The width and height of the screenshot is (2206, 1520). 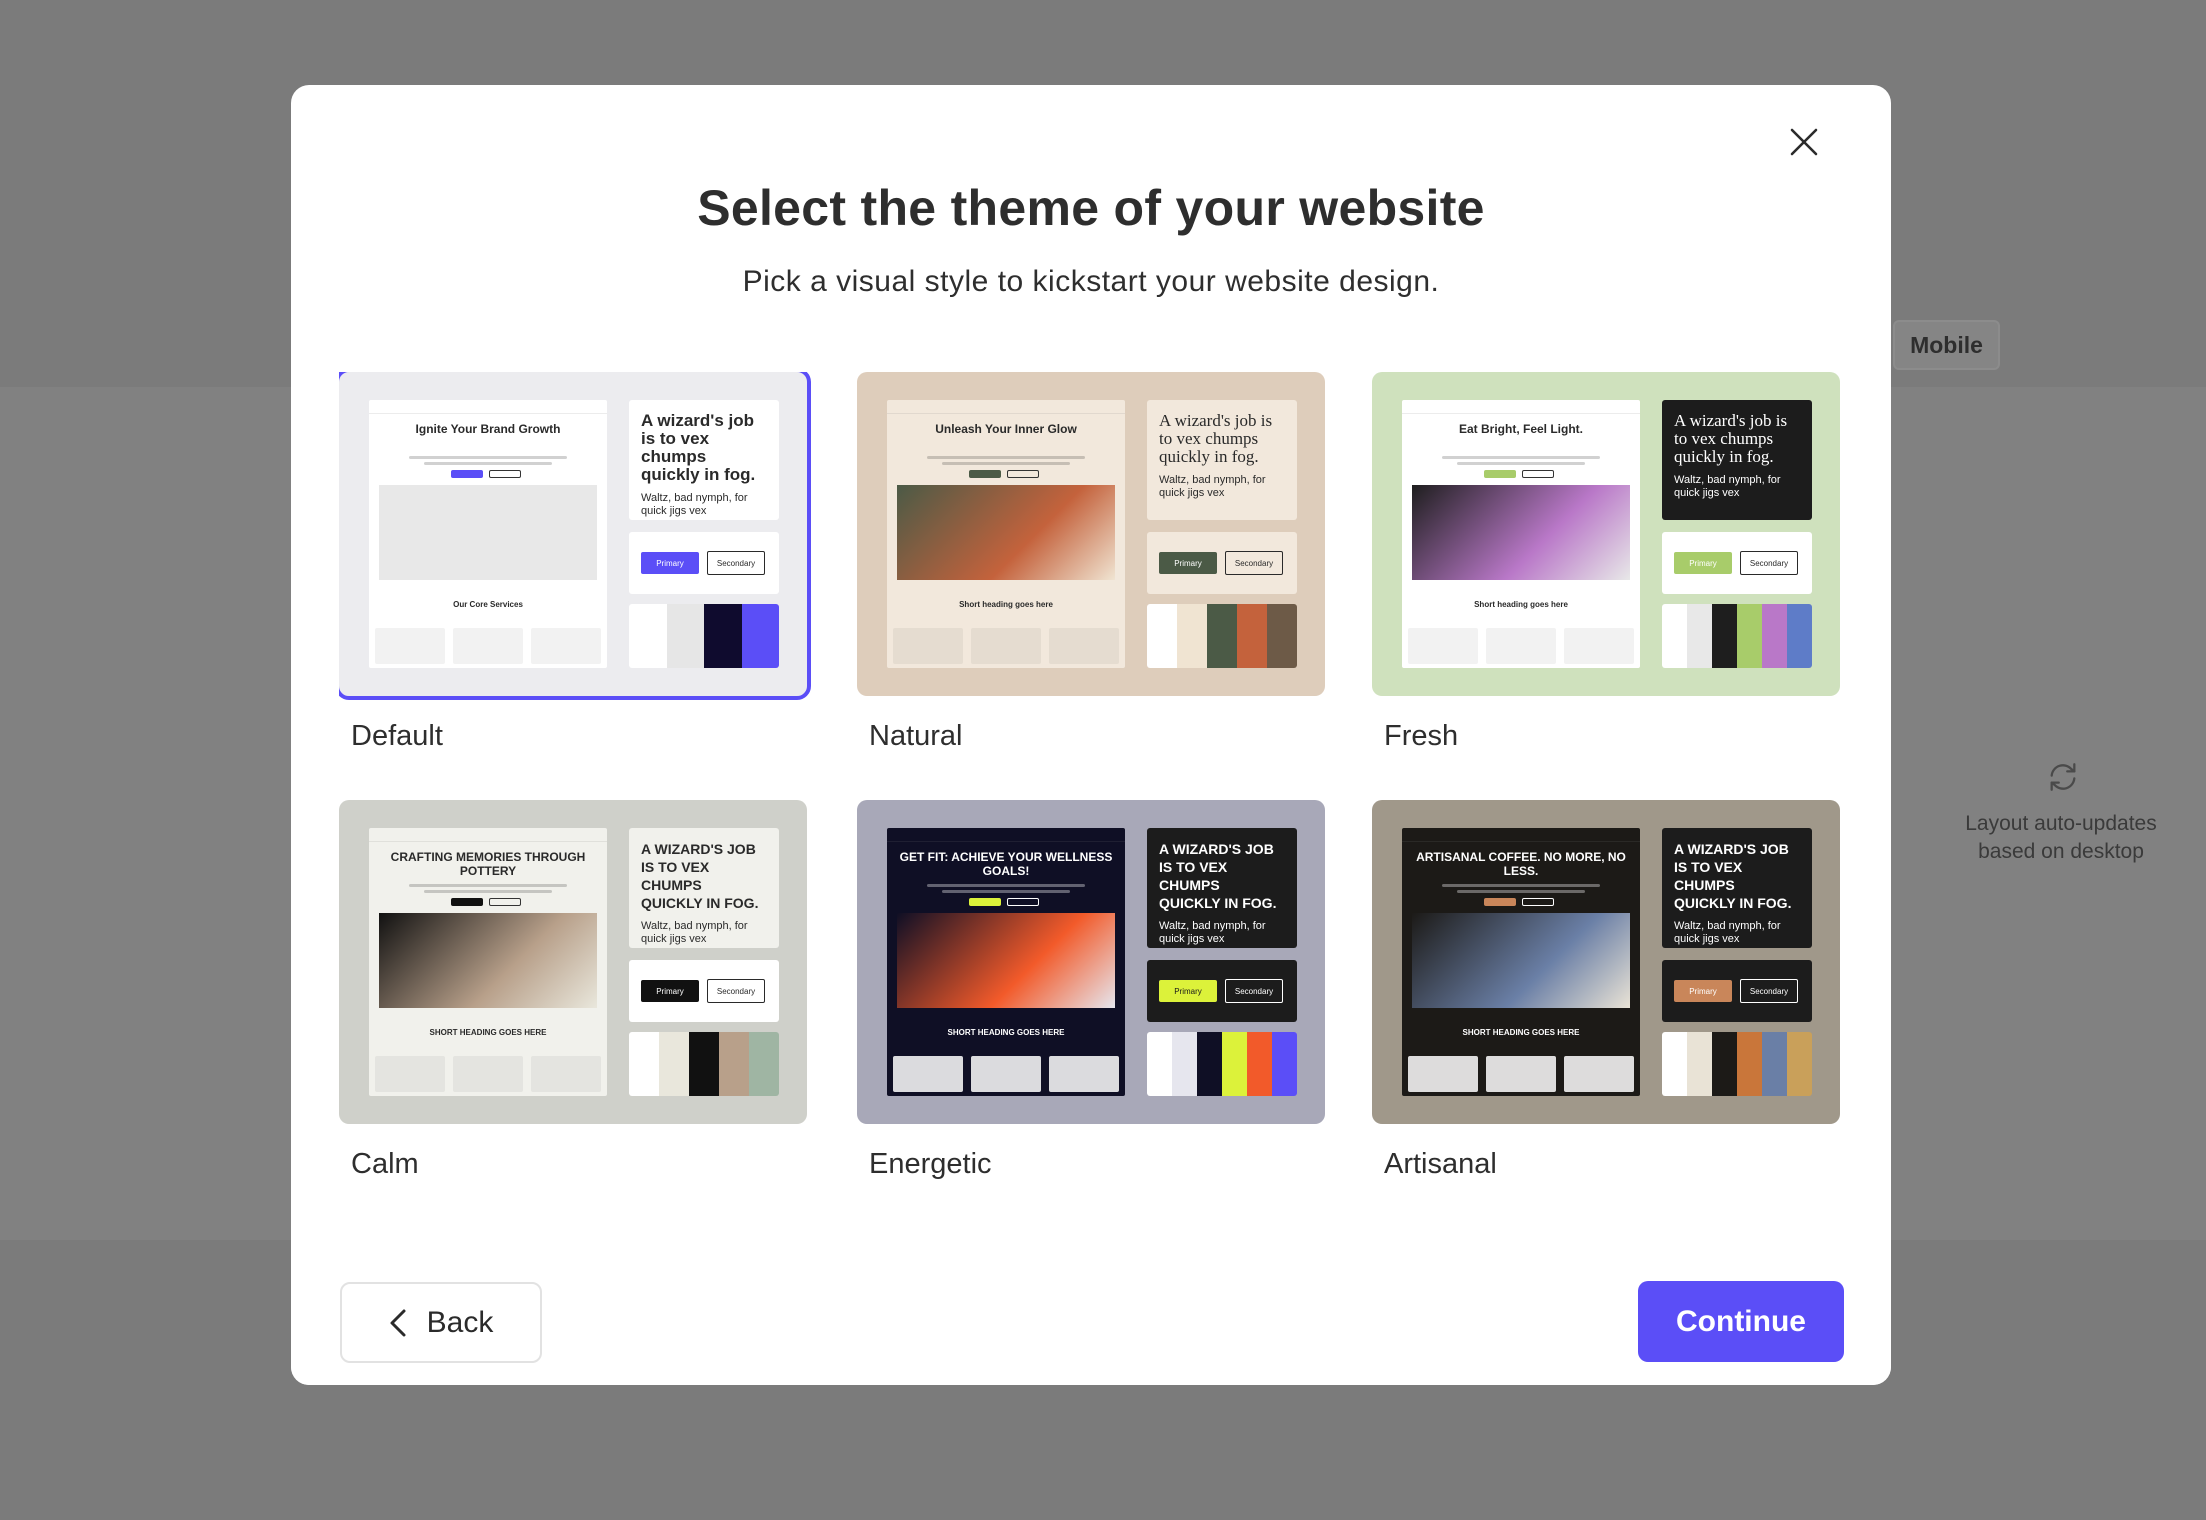 I want to click on preview-heading: Eat Bright, Feel Light., so click(x=1520, y=429).